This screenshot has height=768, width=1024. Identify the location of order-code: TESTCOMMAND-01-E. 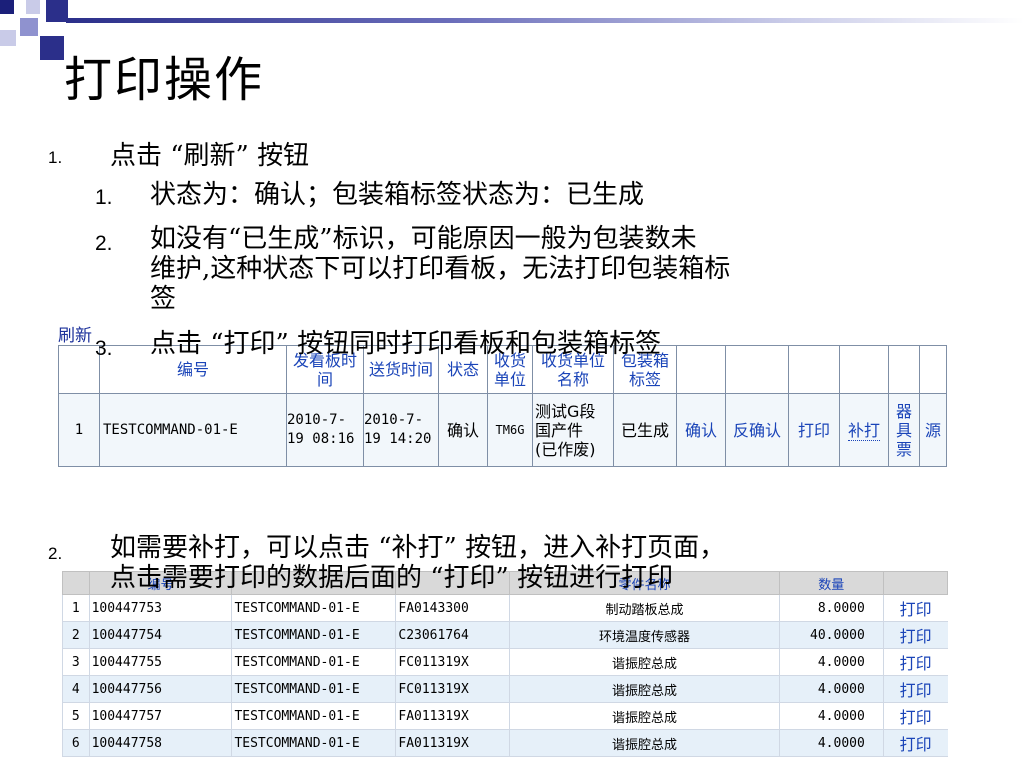
(193, 430).